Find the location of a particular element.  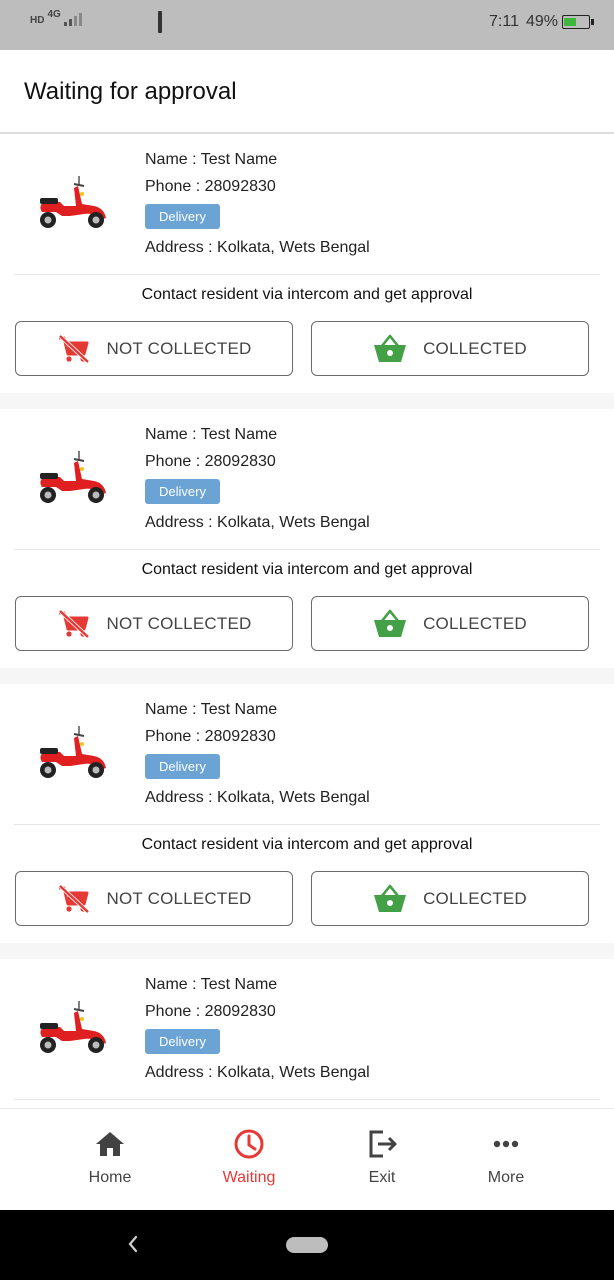

status-bar: HD 4G 7:11 49% is located at coordinates (307, 25).